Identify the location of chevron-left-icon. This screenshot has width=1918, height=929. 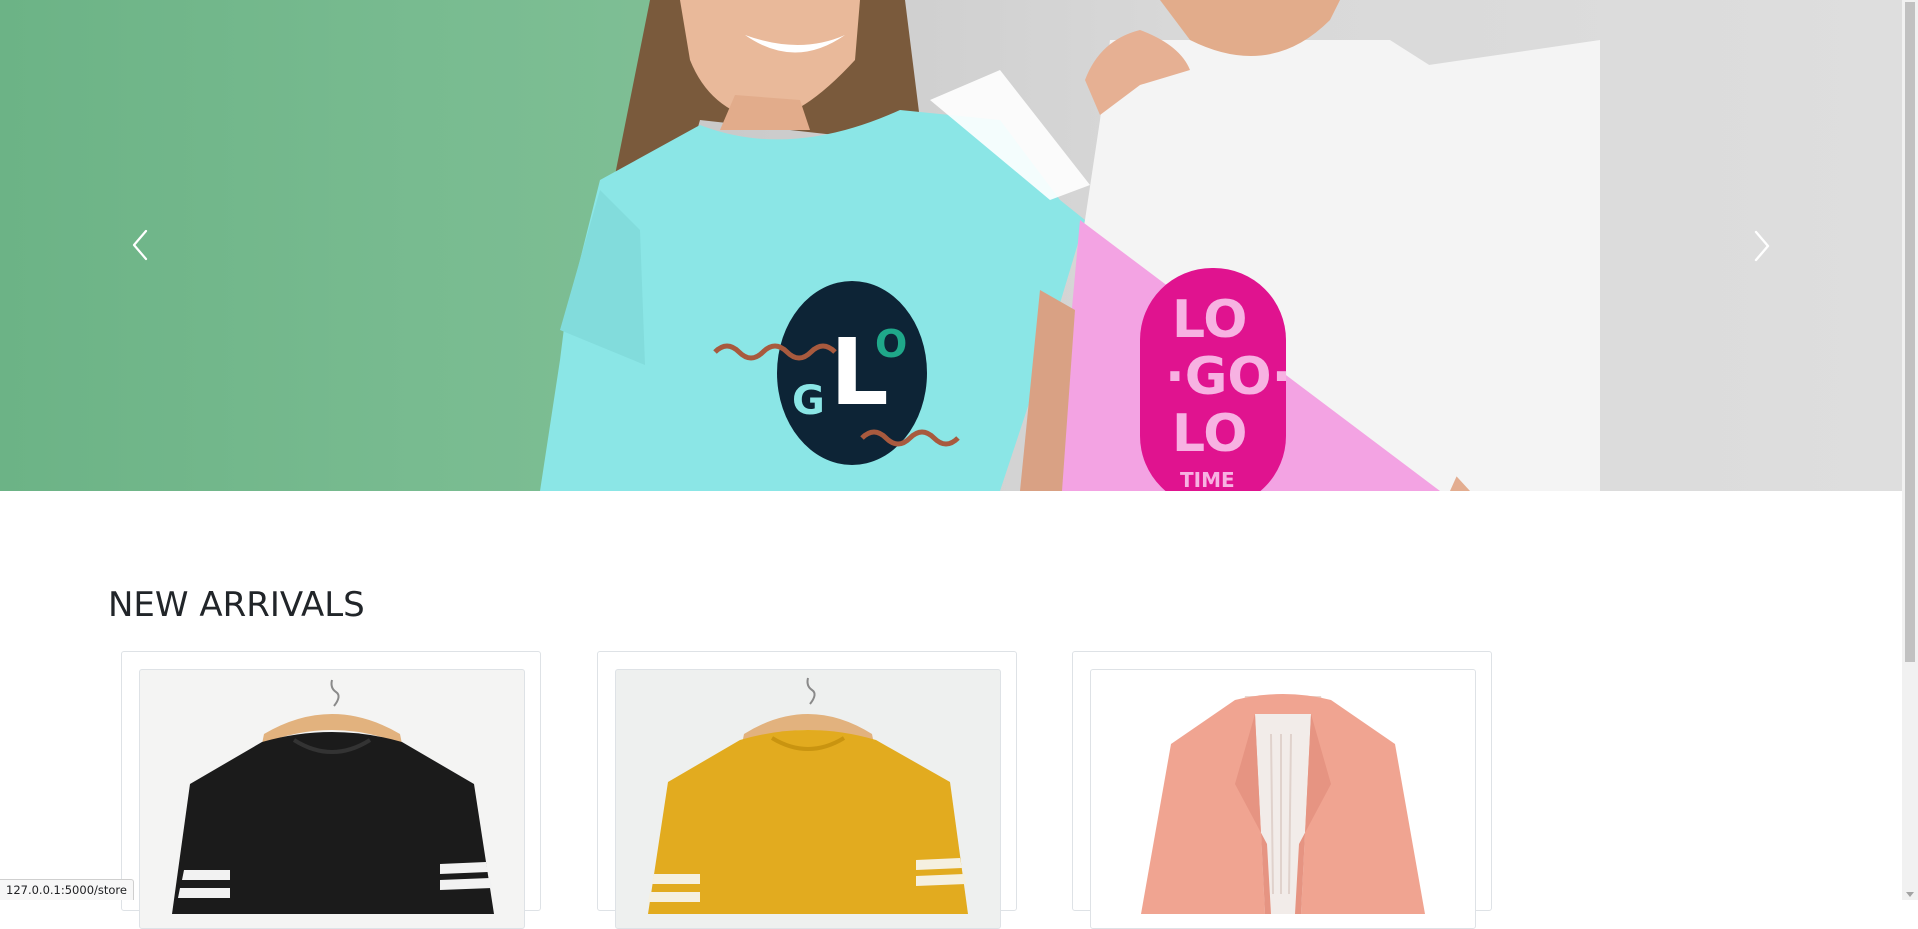
(140, 244).